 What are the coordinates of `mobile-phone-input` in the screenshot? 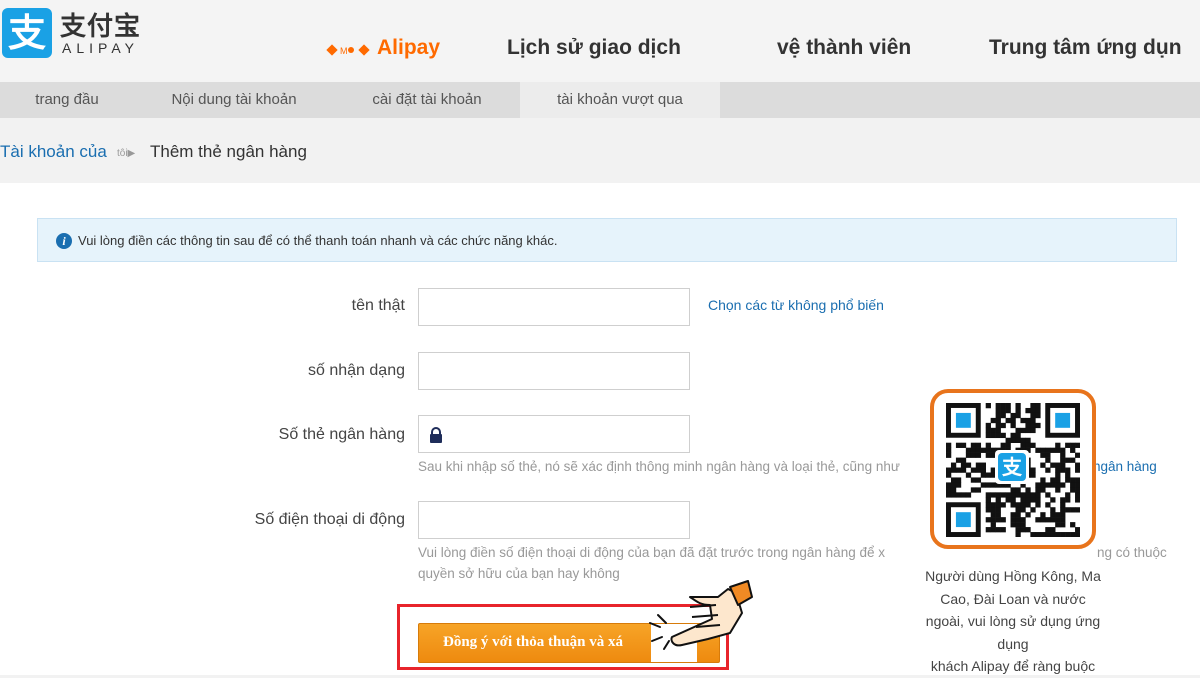 It's located at (554, 520).